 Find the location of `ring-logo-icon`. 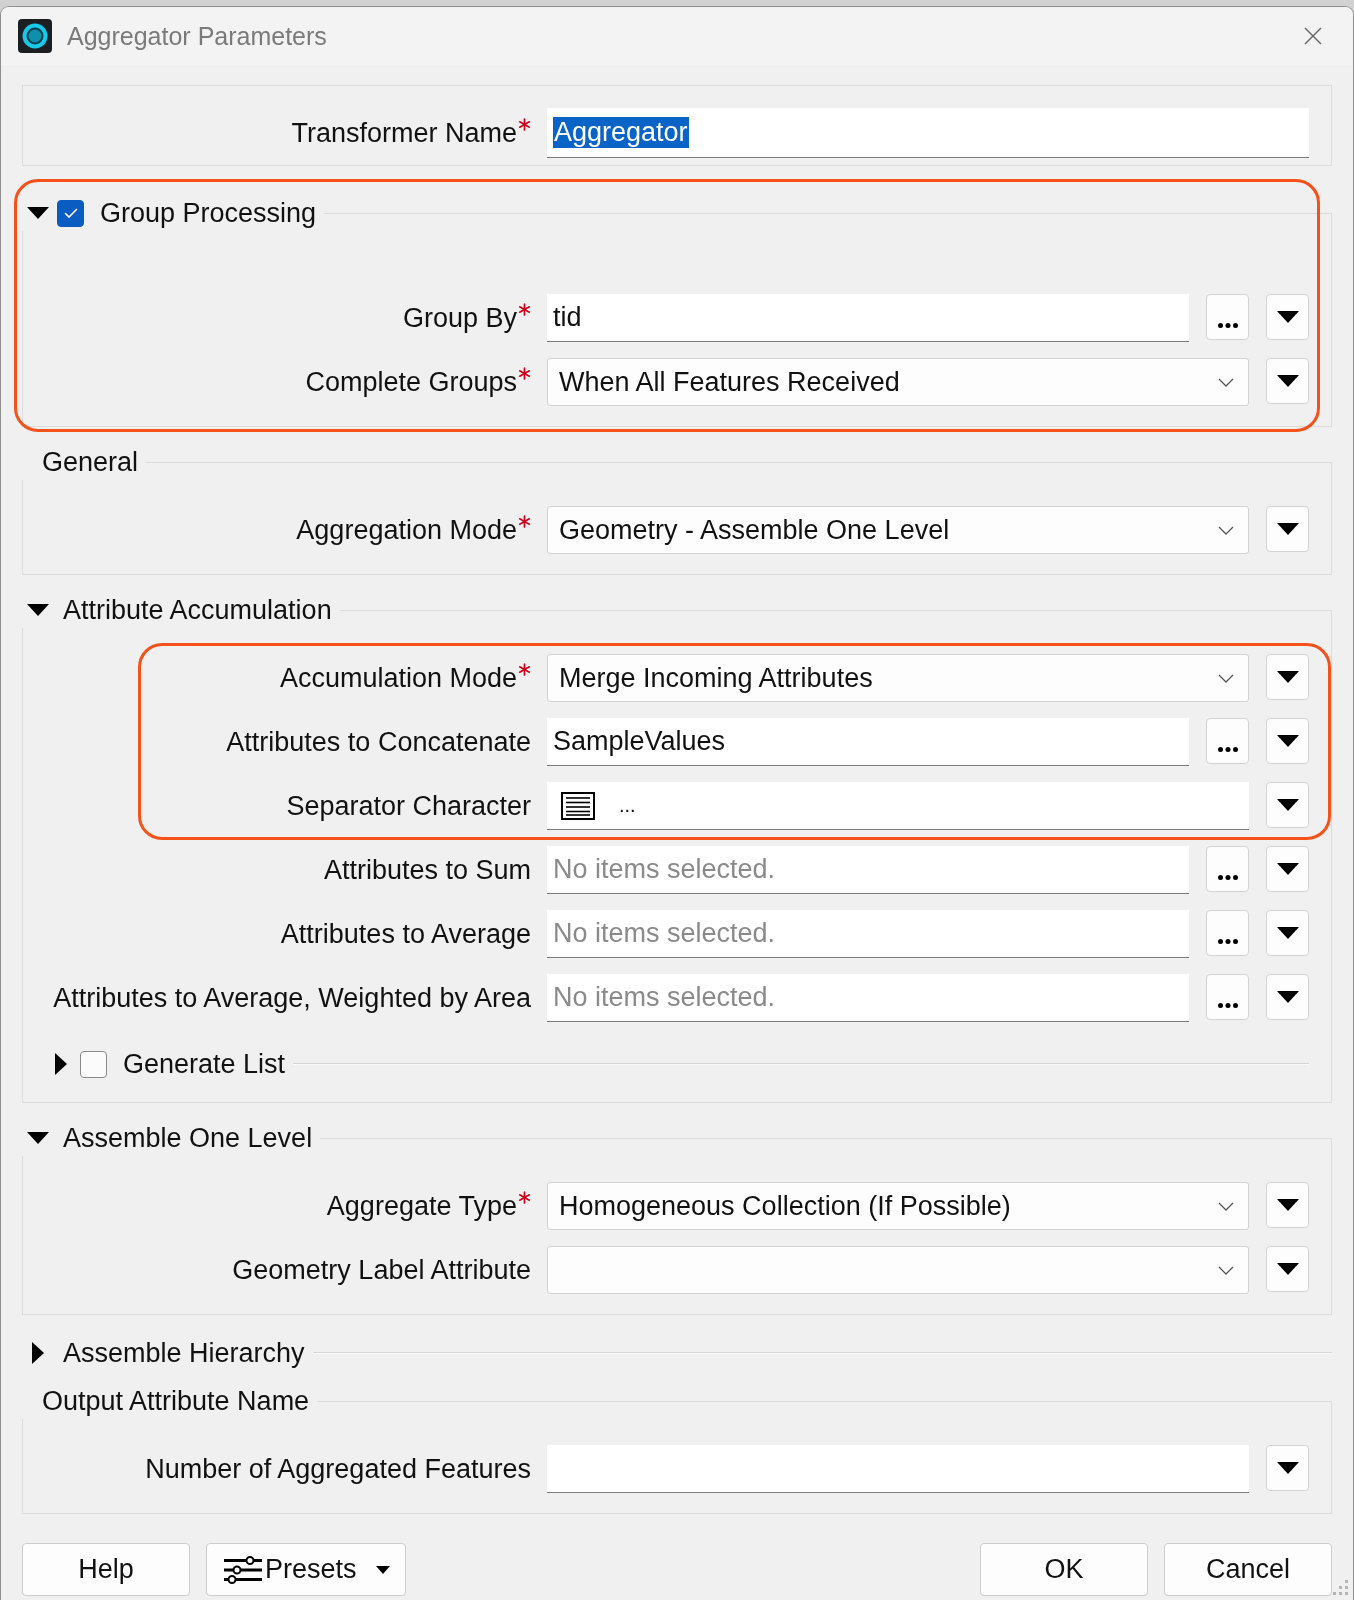

ring-logo-icon is located at coordinates (35, 36).